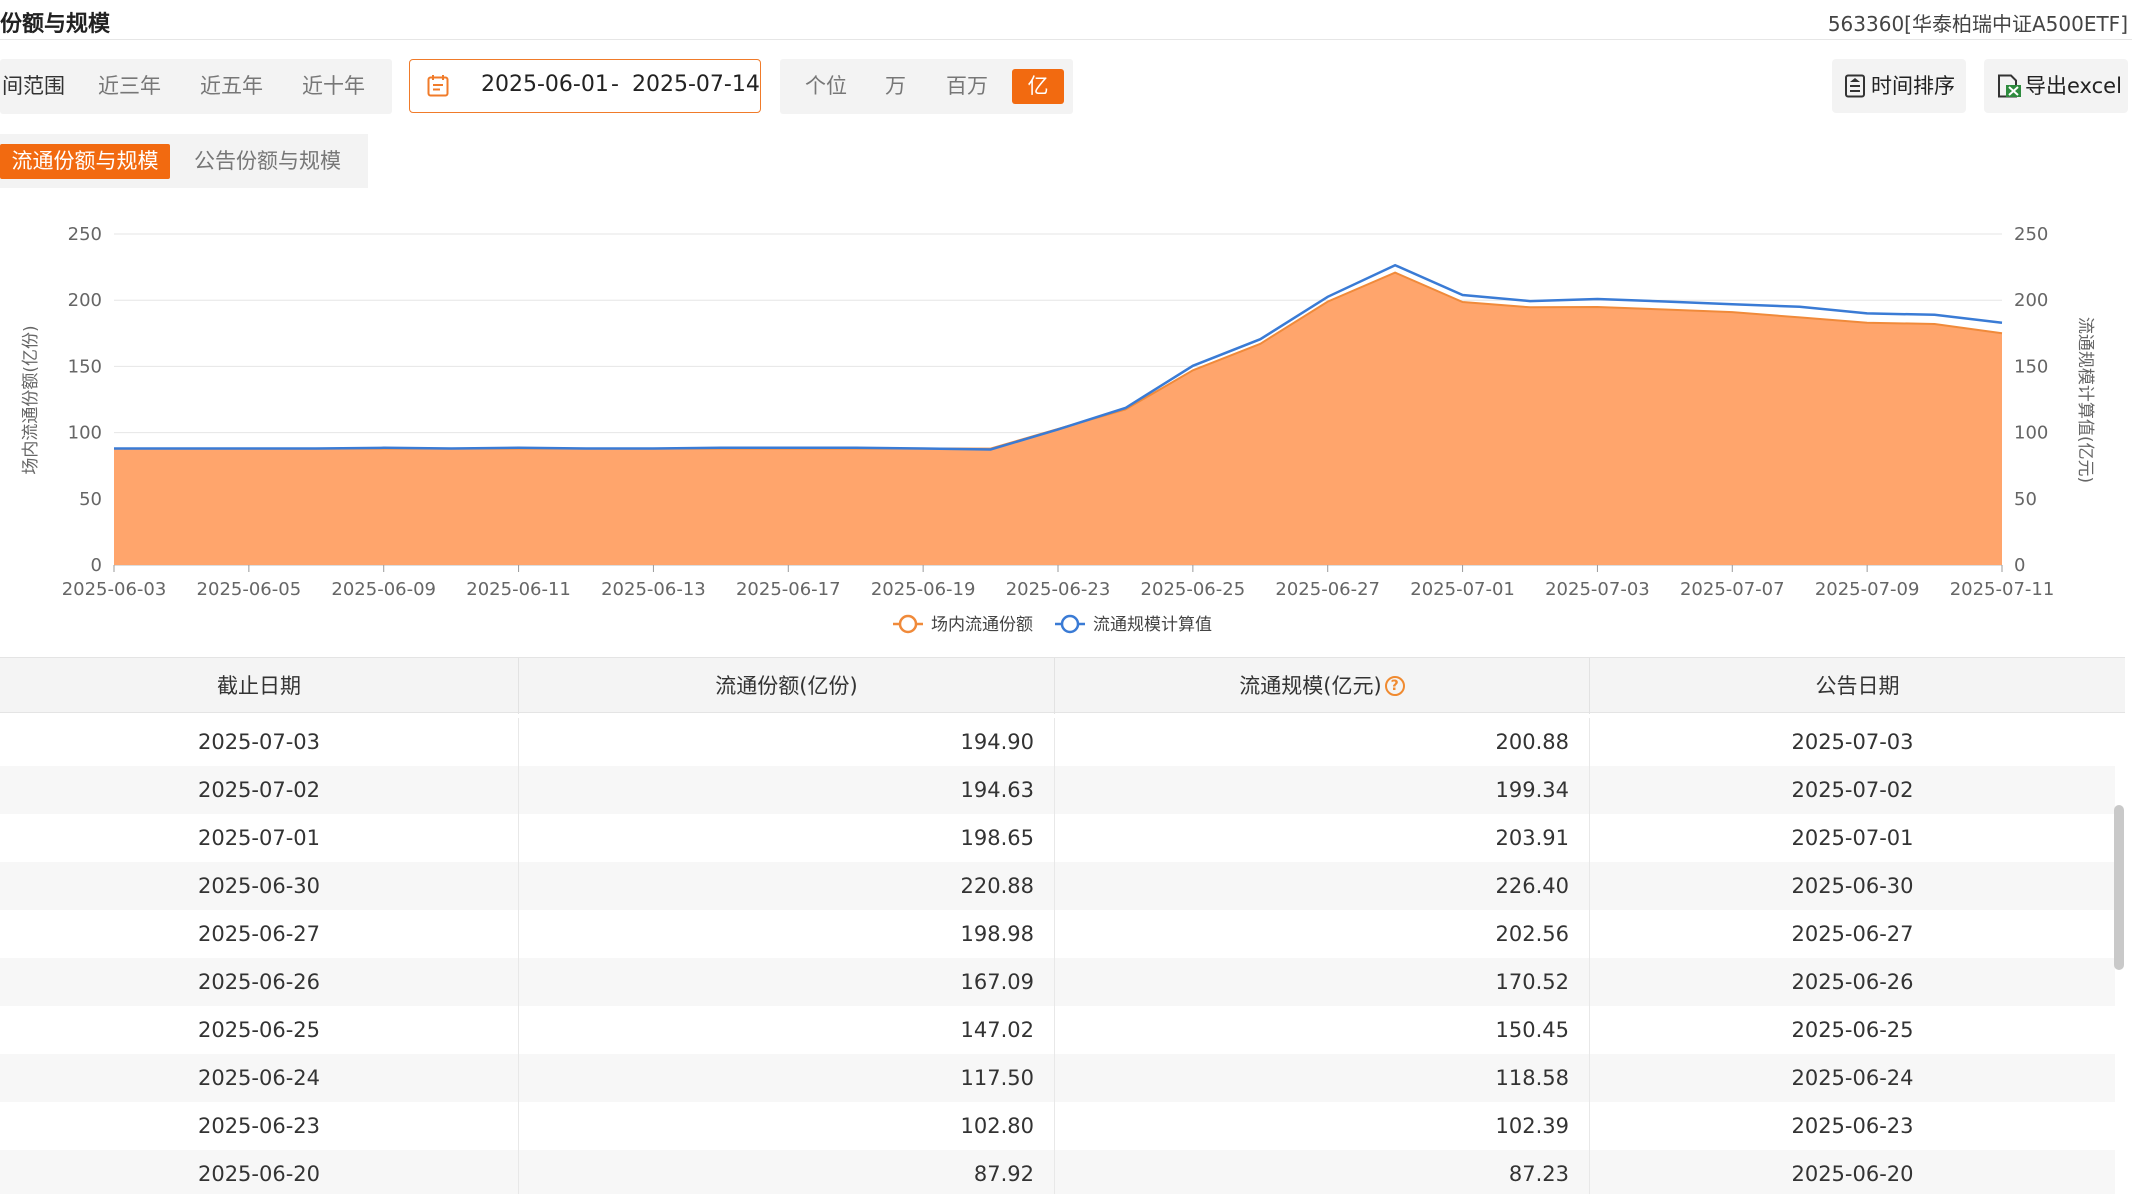 This screenshot has height=1194, width=2132. What do you see at coordinates (787, 1078) in the screenshot?
I see `cell-share: 117.50` at bounding box center [787, 1078].